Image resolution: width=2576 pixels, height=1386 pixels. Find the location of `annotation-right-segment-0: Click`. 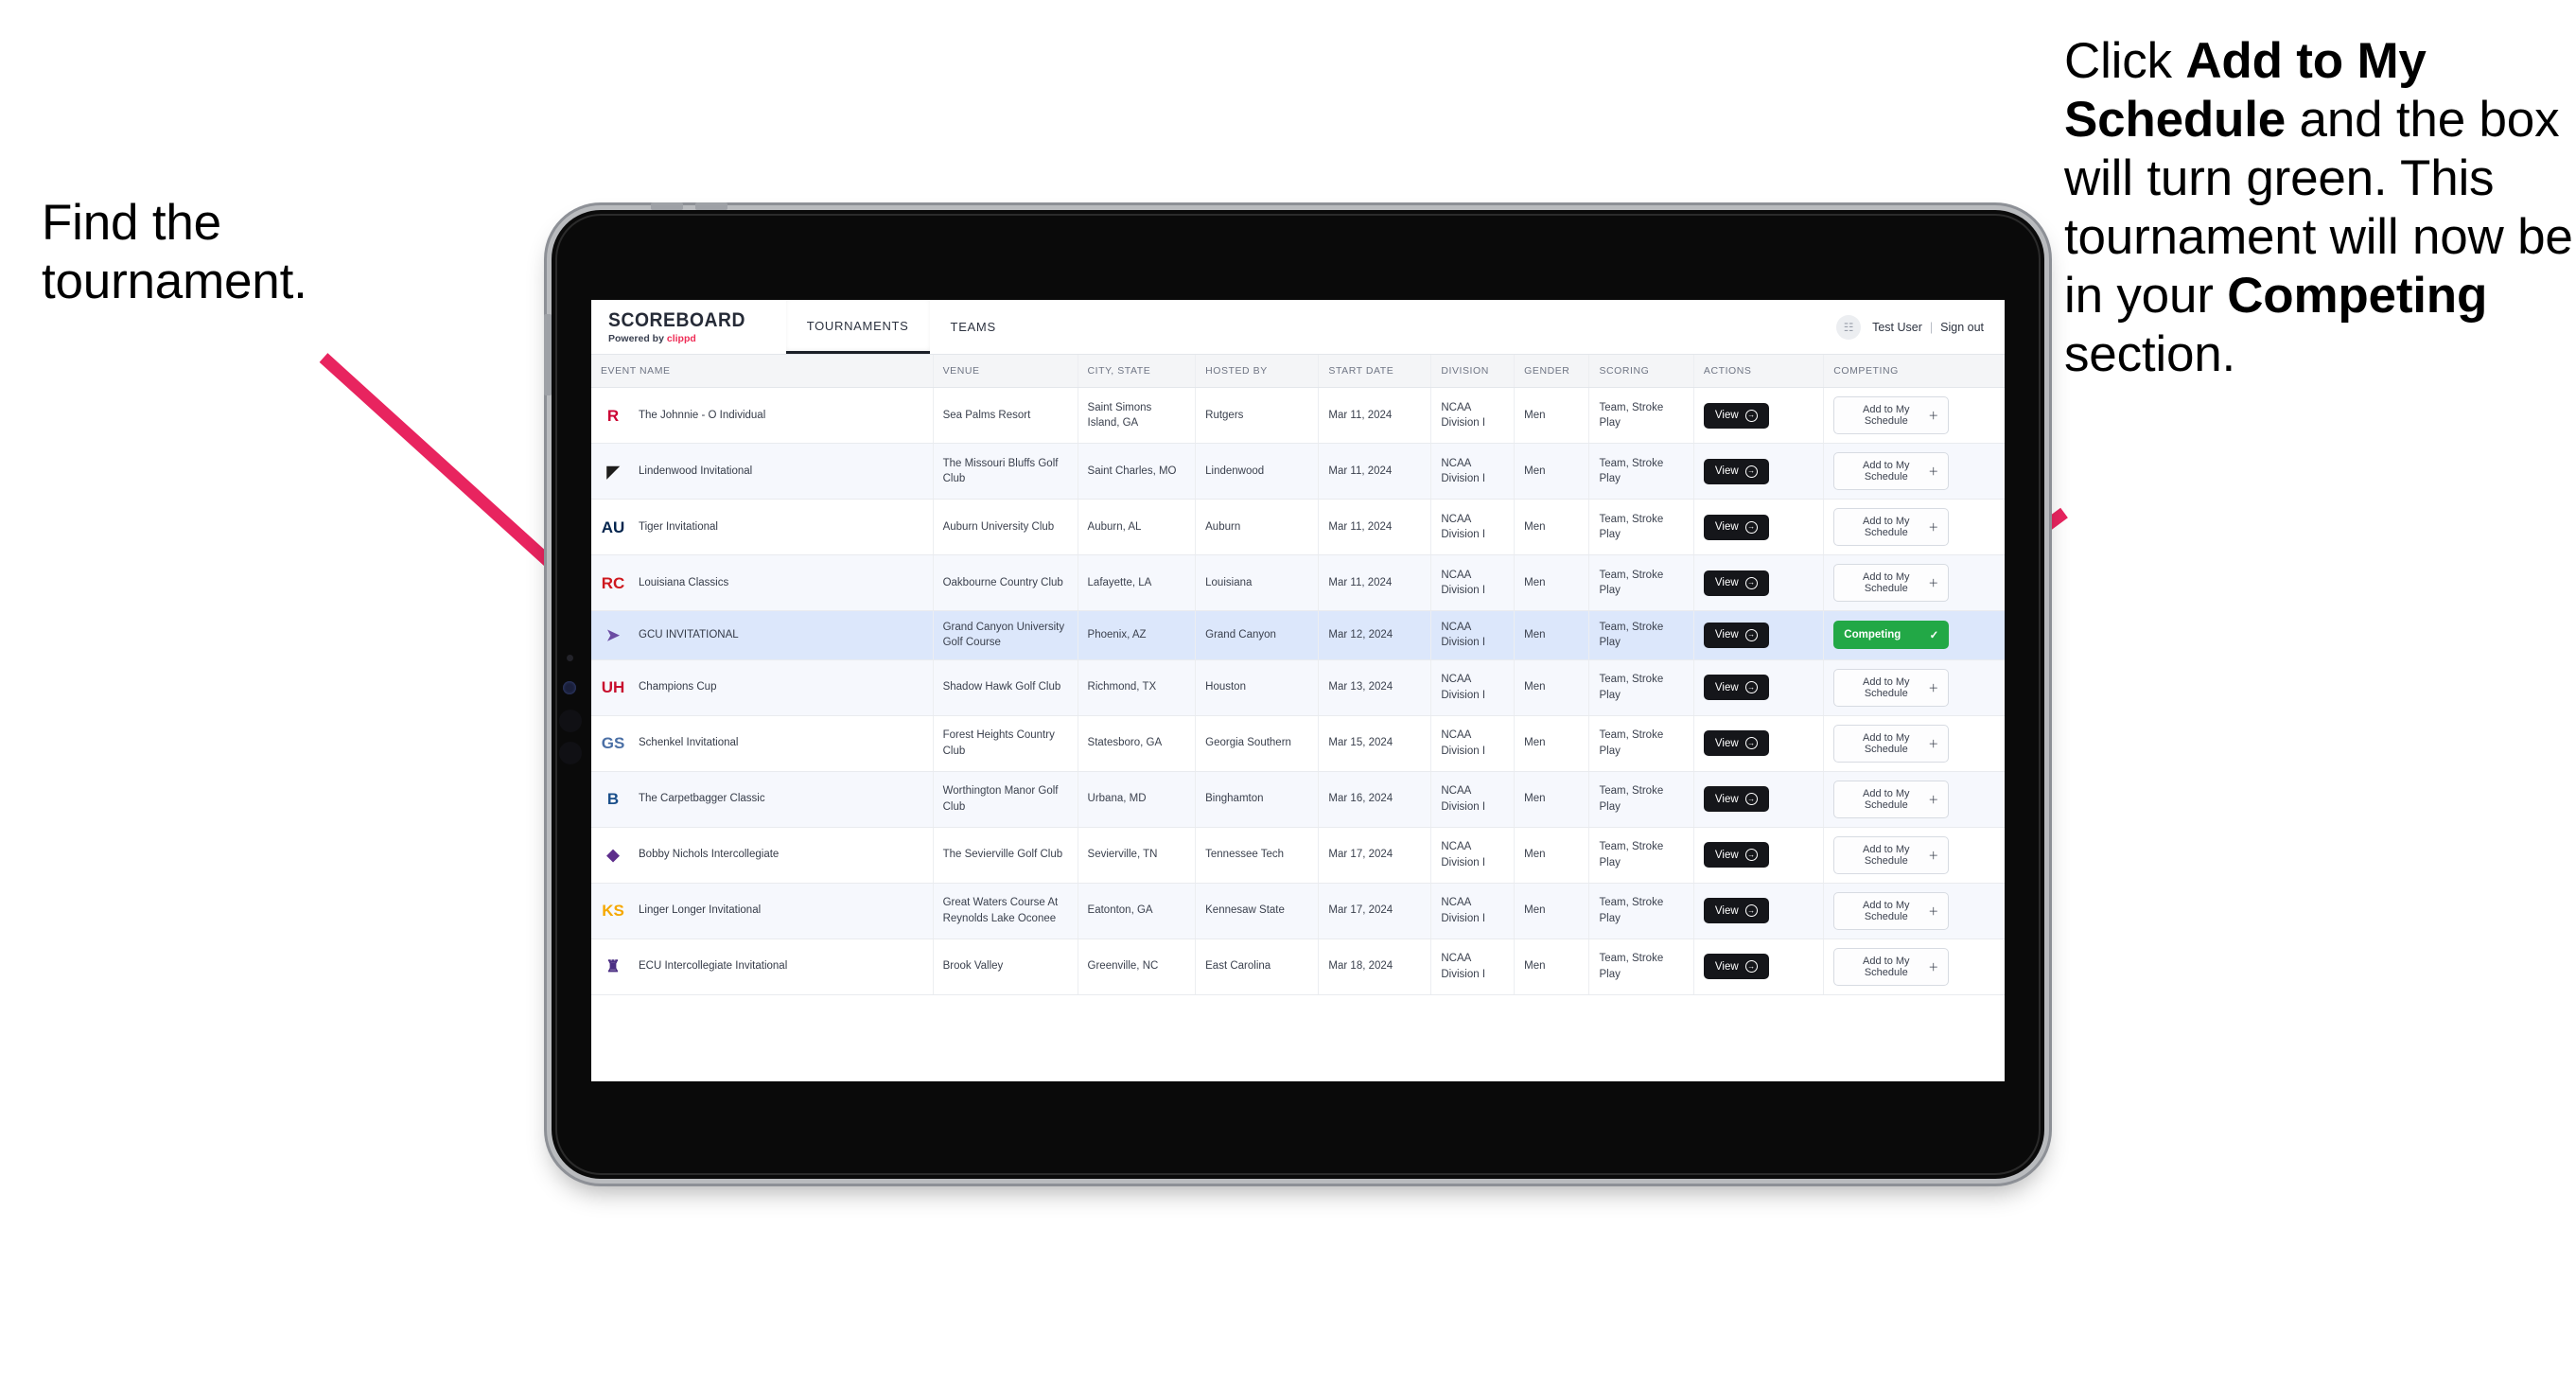

annotation-right-segment-0: Click is located at coordinates (2125, 61).